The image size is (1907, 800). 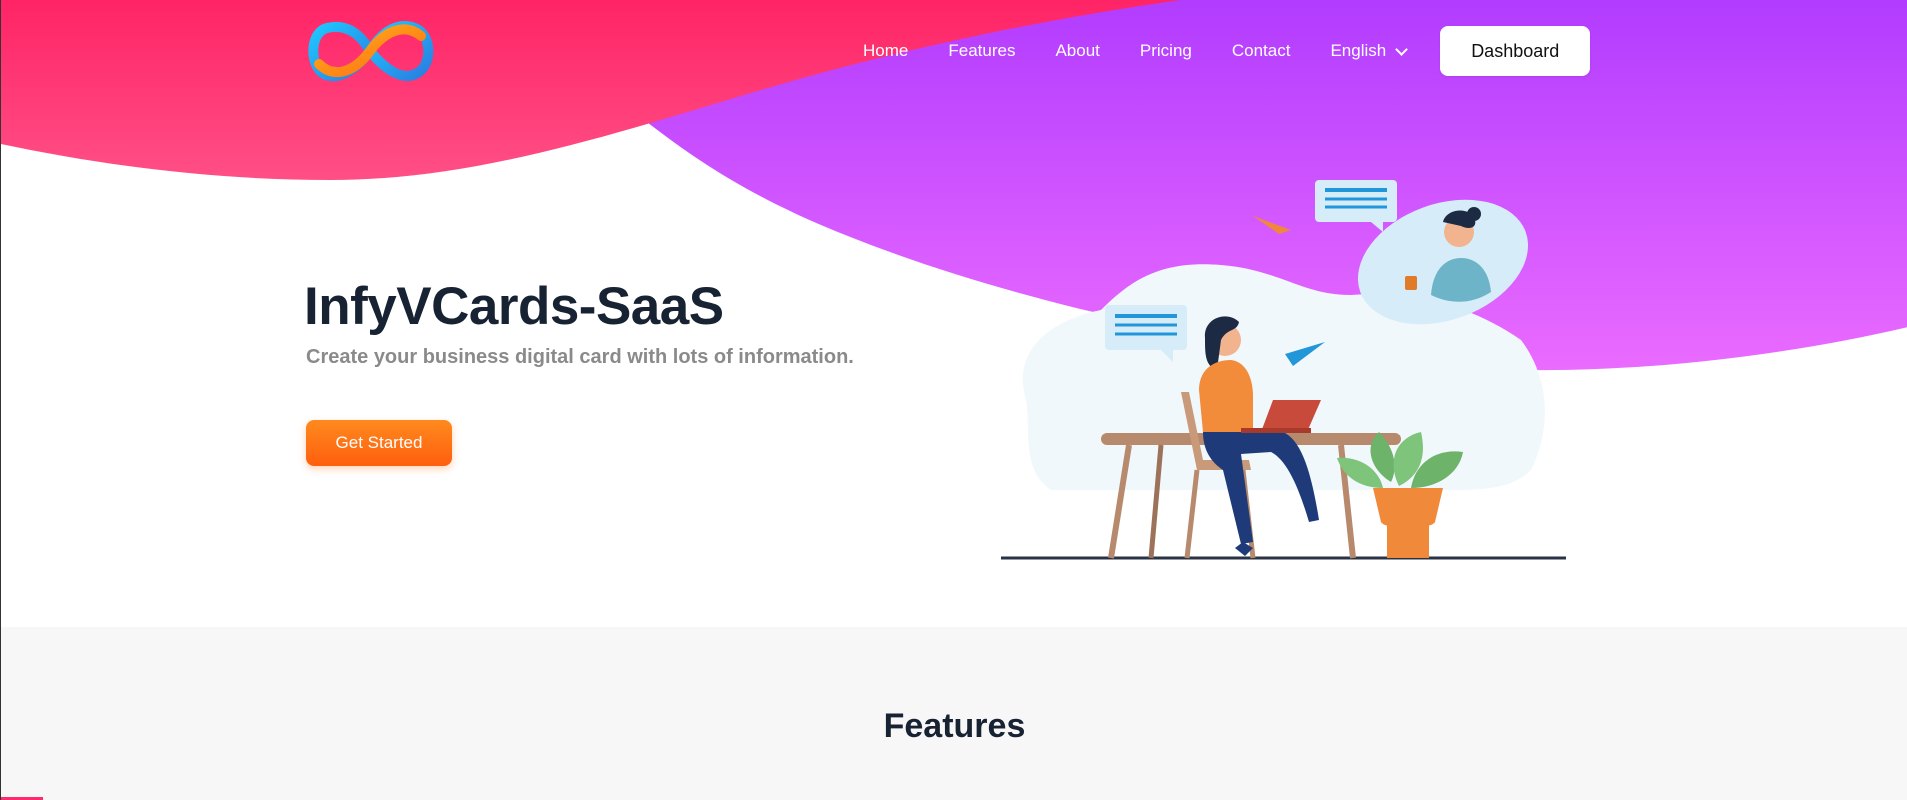 What do you see at coordinates (379, 443) in the screenshot?
I see `get-started-button: Get Started` at bounding box center [379, 443].